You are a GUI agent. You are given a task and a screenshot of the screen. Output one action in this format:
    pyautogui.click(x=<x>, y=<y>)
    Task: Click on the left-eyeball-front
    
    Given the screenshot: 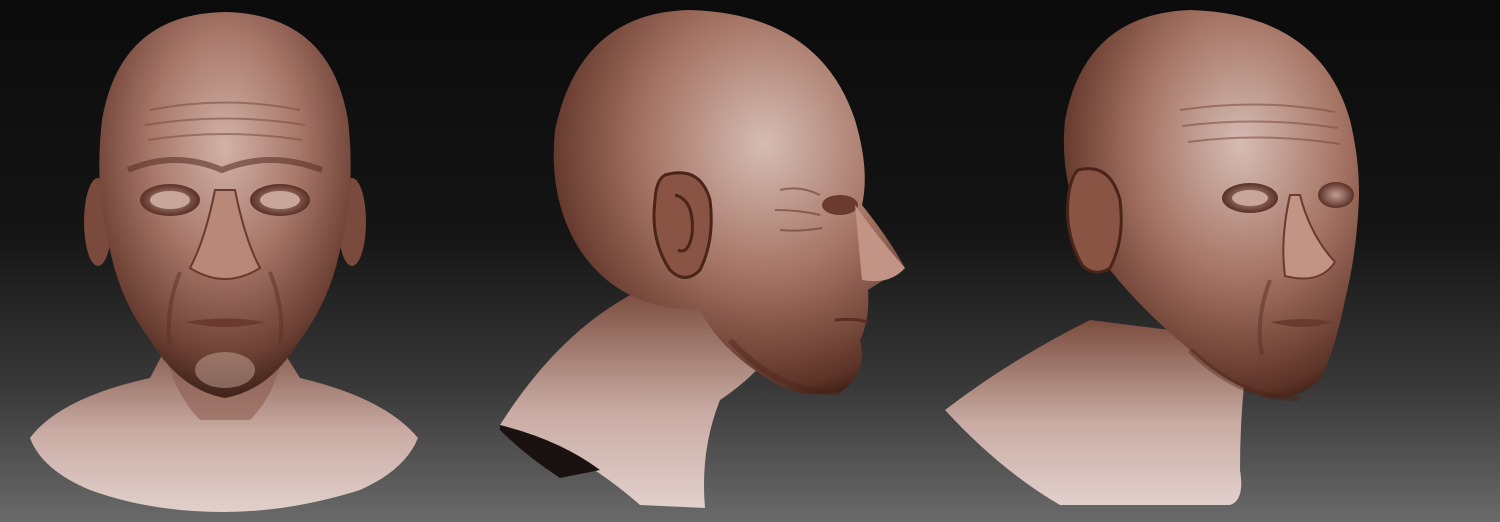 What is the action you would take?
    pyautogui.click(x=170, y=200)
    